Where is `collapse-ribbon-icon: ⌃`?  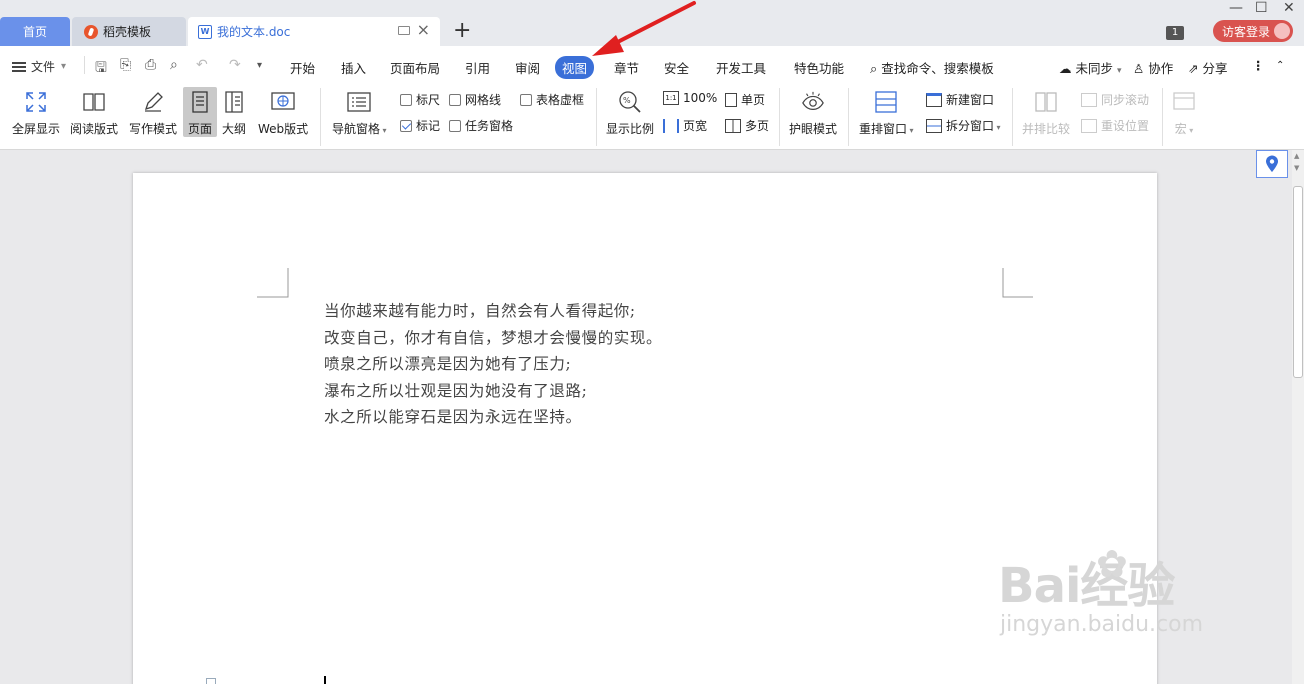 collapse-ribbon-icon: ⌃ is located at coordinates (1280, 65).